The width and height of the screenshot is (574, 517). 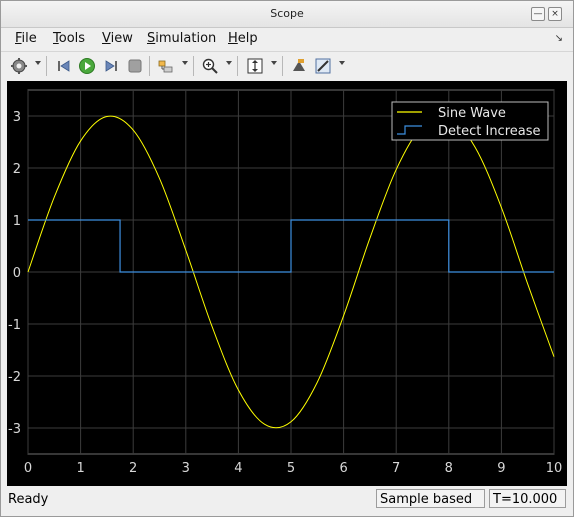 What do you see at coordinates (274, 63) in the screenshot?
I see `fit-dropdown-arrow-icon` at bounding box center [274, 63].